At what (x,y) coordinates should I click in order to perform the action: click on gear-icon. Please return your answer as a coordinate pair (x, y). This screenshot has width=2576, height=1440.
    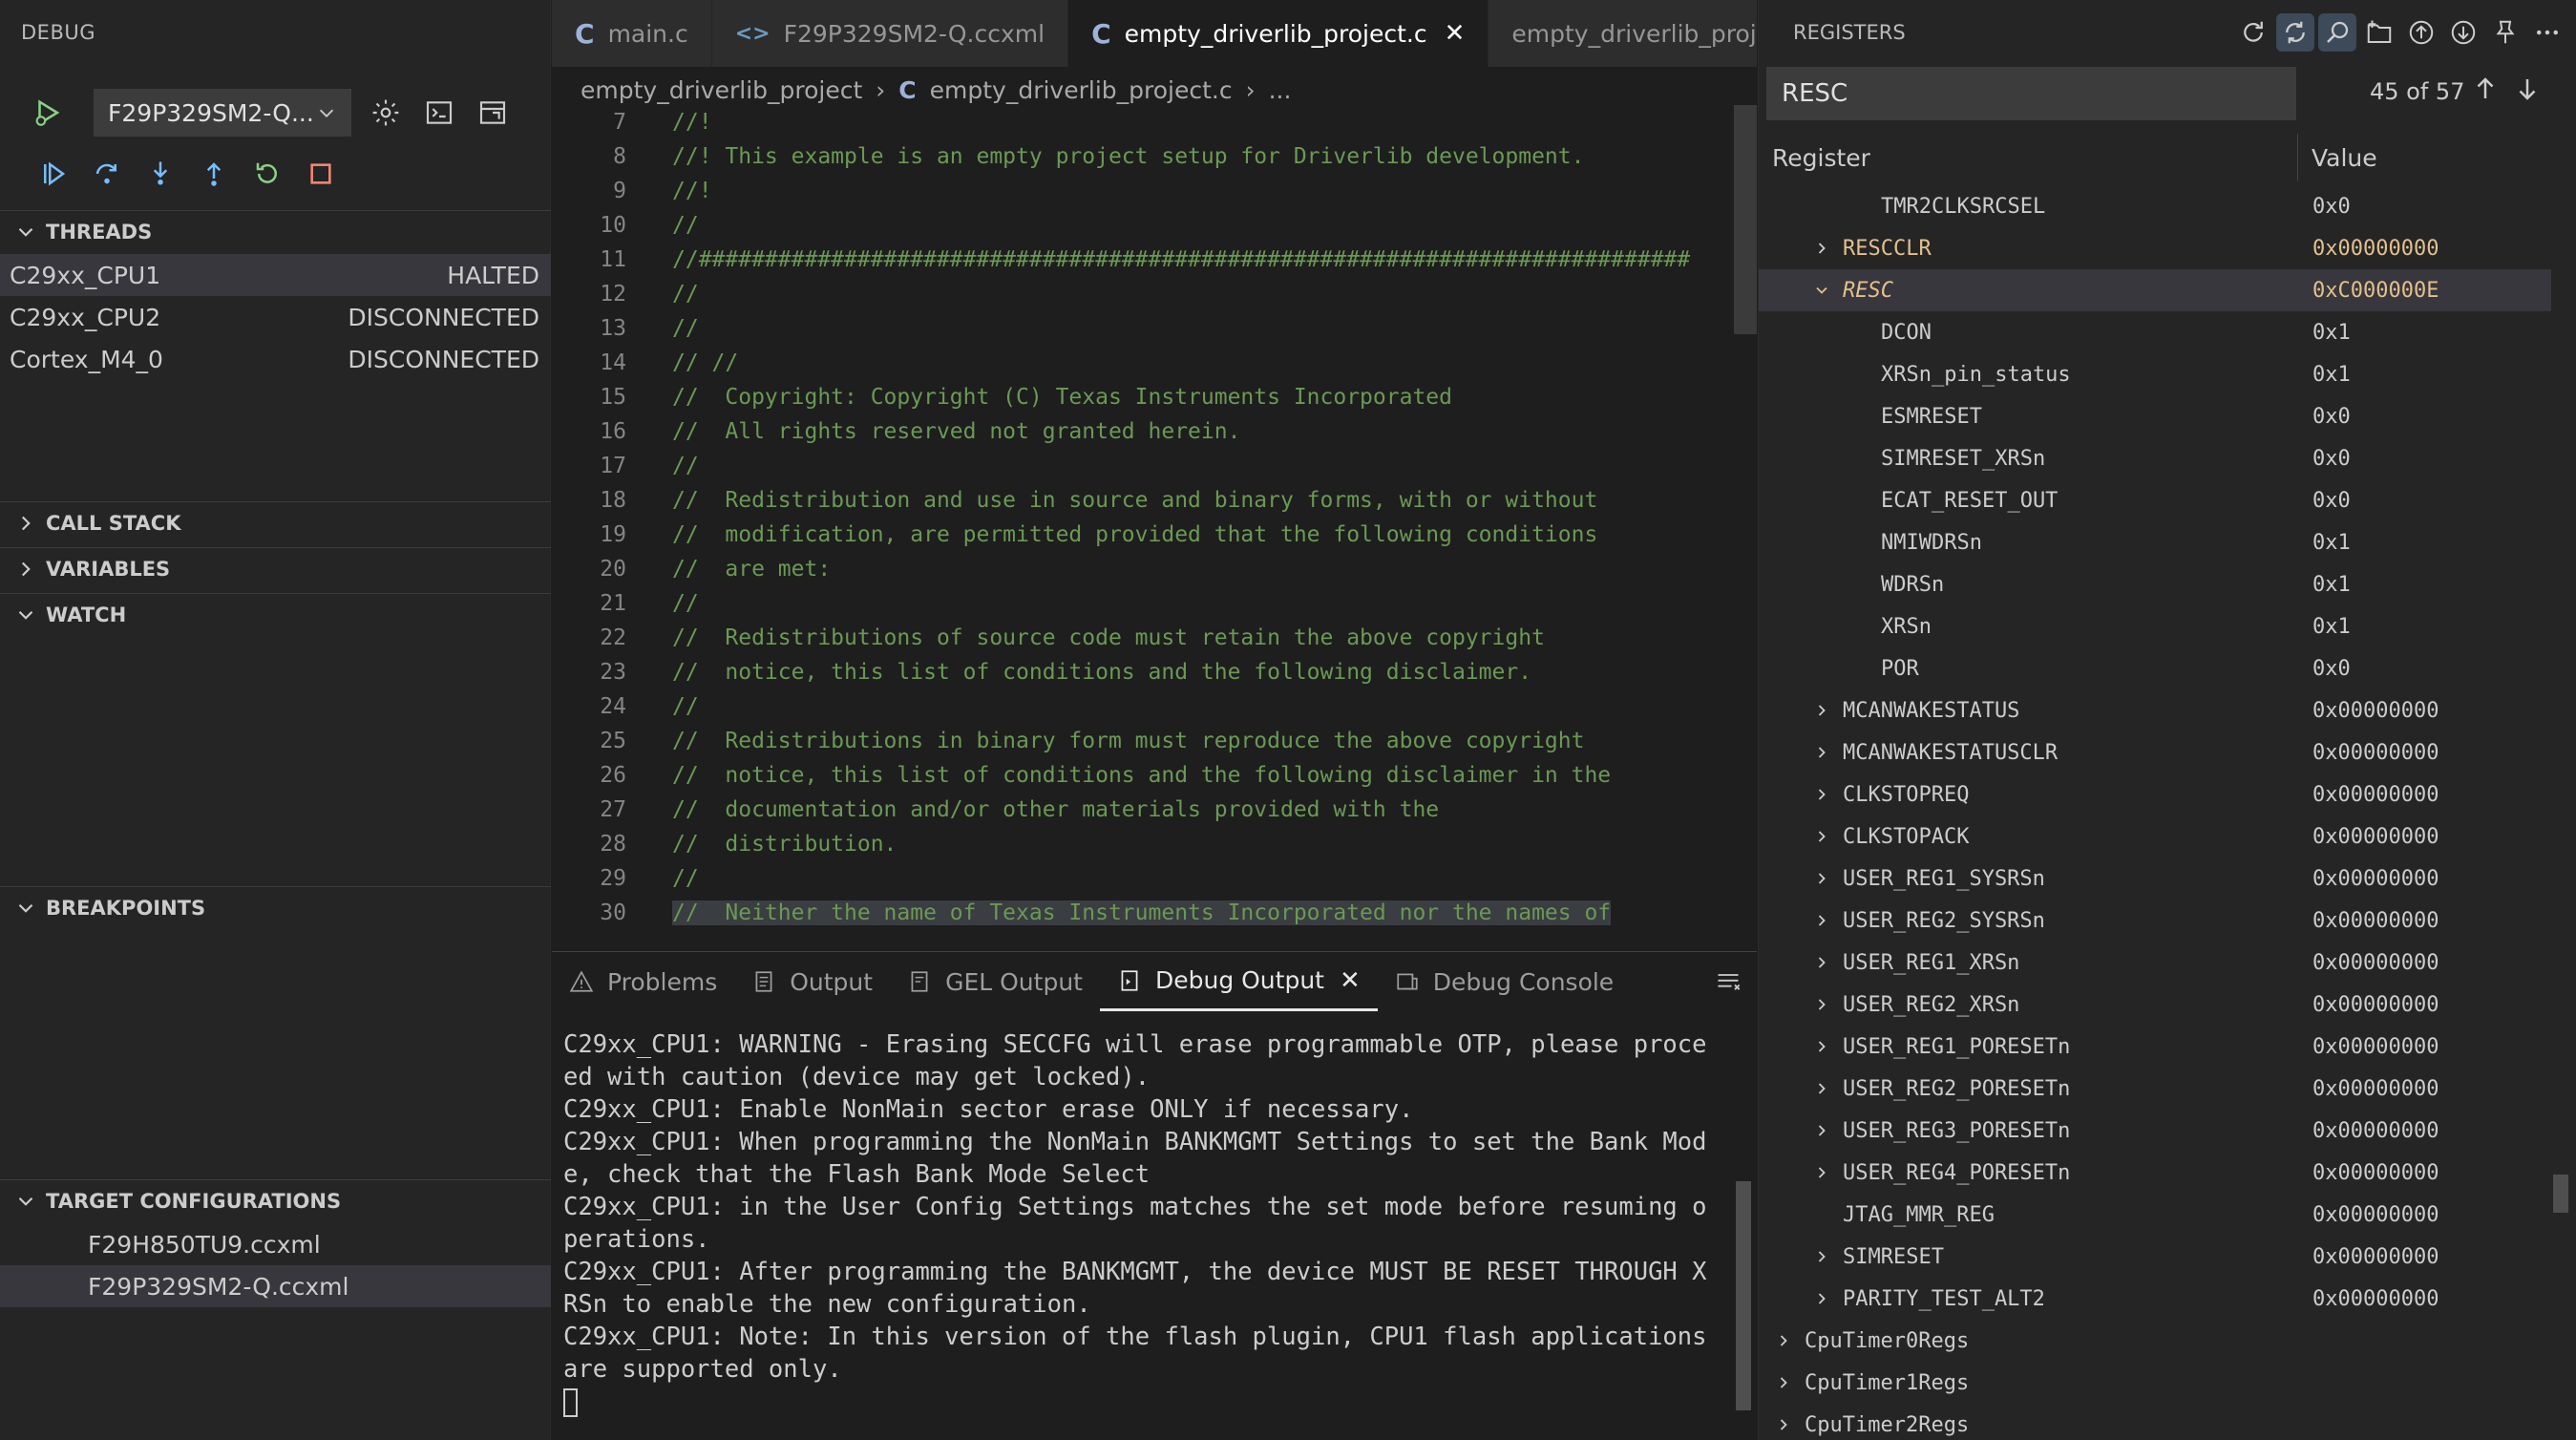
    Looking at the image, I should click on (386, 113).